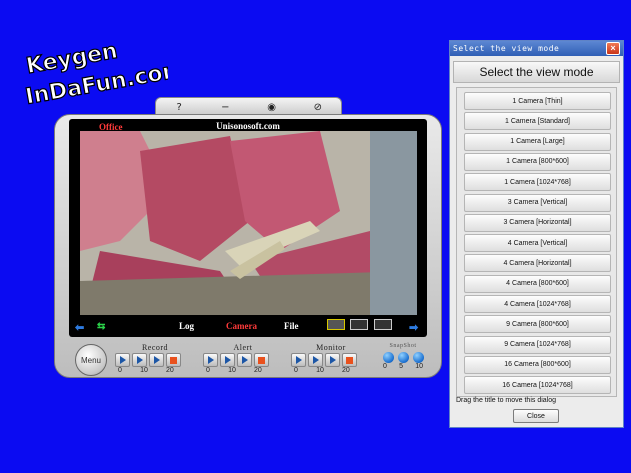  What do you see at coordinates (537, 121) in the screenshot?
I see `view-mode-option: 1 Camera [Standard]` at bounding box center [537, 121].